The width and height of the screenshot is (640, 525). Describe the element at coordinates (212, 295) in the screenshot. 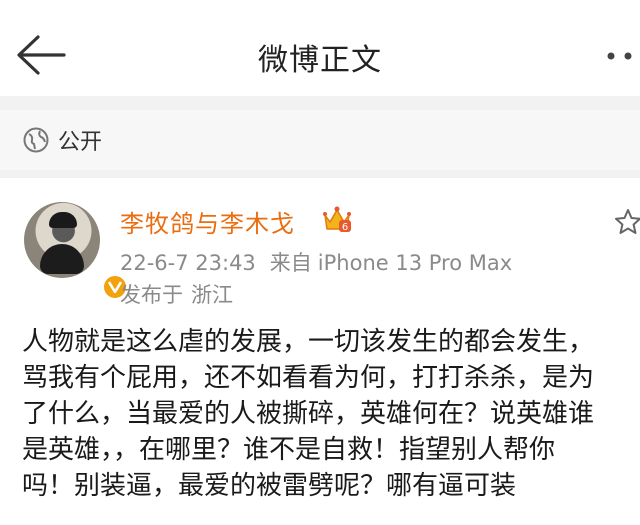

I see `location-value: 浙江` at that location.